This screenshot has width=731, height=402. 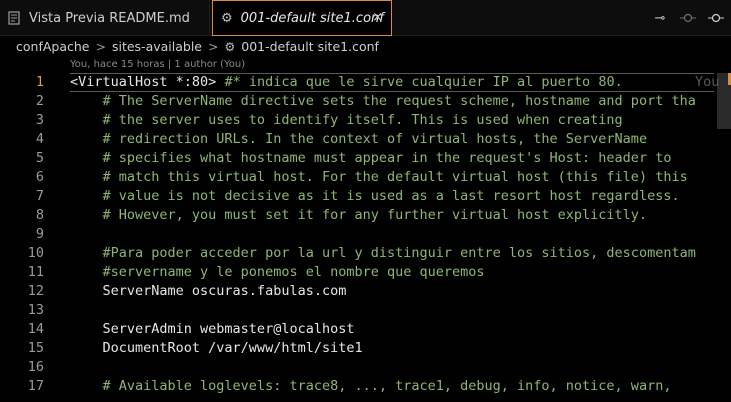 What do you see at coordinates (157, 46) in the screenshot?
I see `breadcrumb-folder-sites-available: sites-available` at bounding box center [157, 46].